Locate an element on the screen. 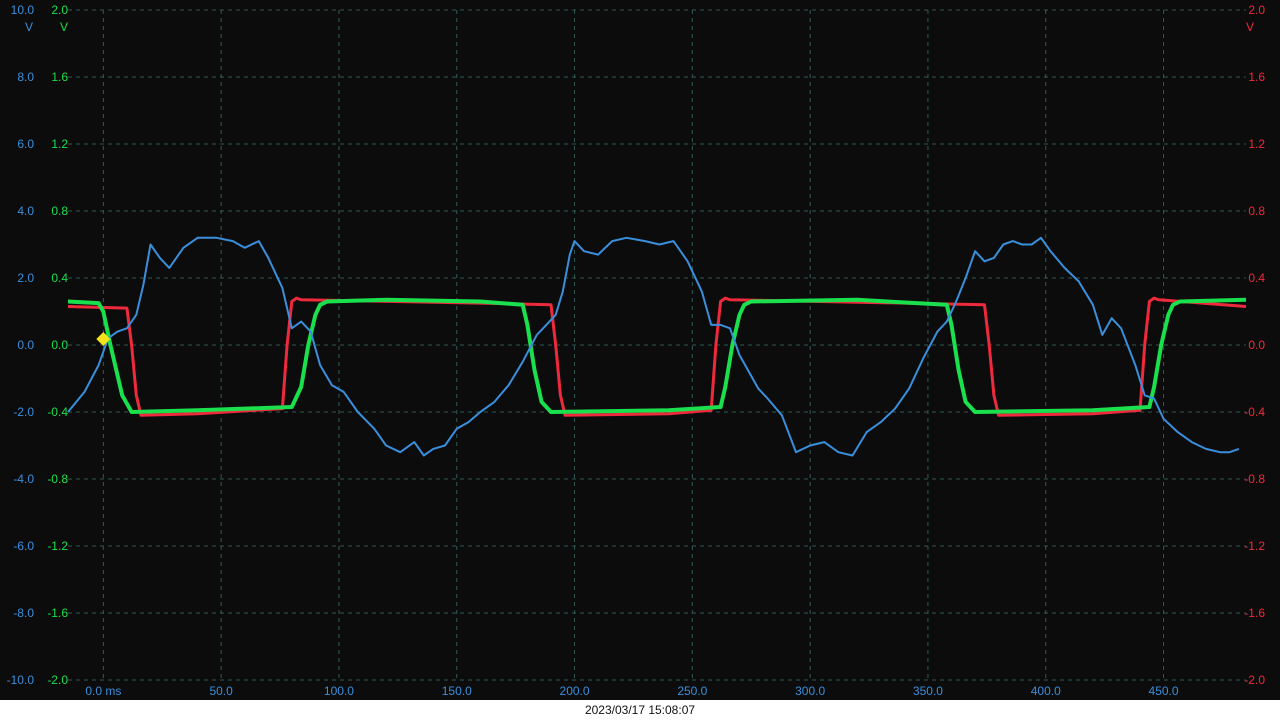 Image resolution: width=1280 pixels, height=720 pixels. red-y-tick-label: -1.6 is located at coordinates (1254, 613).